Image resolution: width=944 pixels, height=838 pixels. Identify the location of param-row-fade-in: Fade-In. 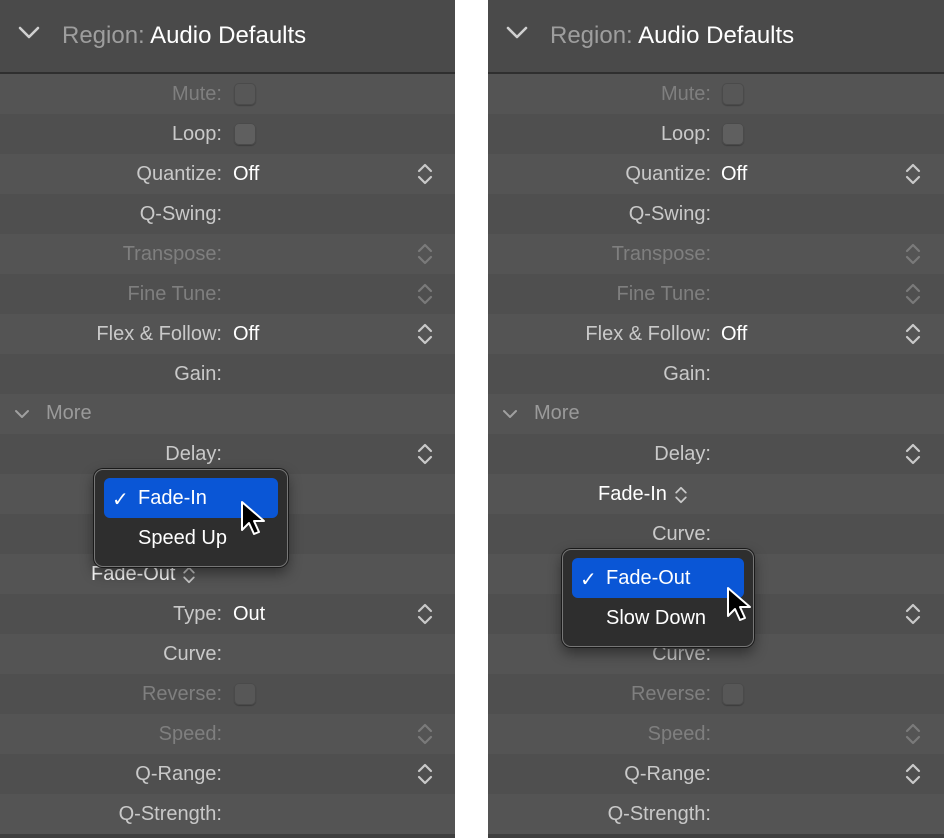
(716, 494).